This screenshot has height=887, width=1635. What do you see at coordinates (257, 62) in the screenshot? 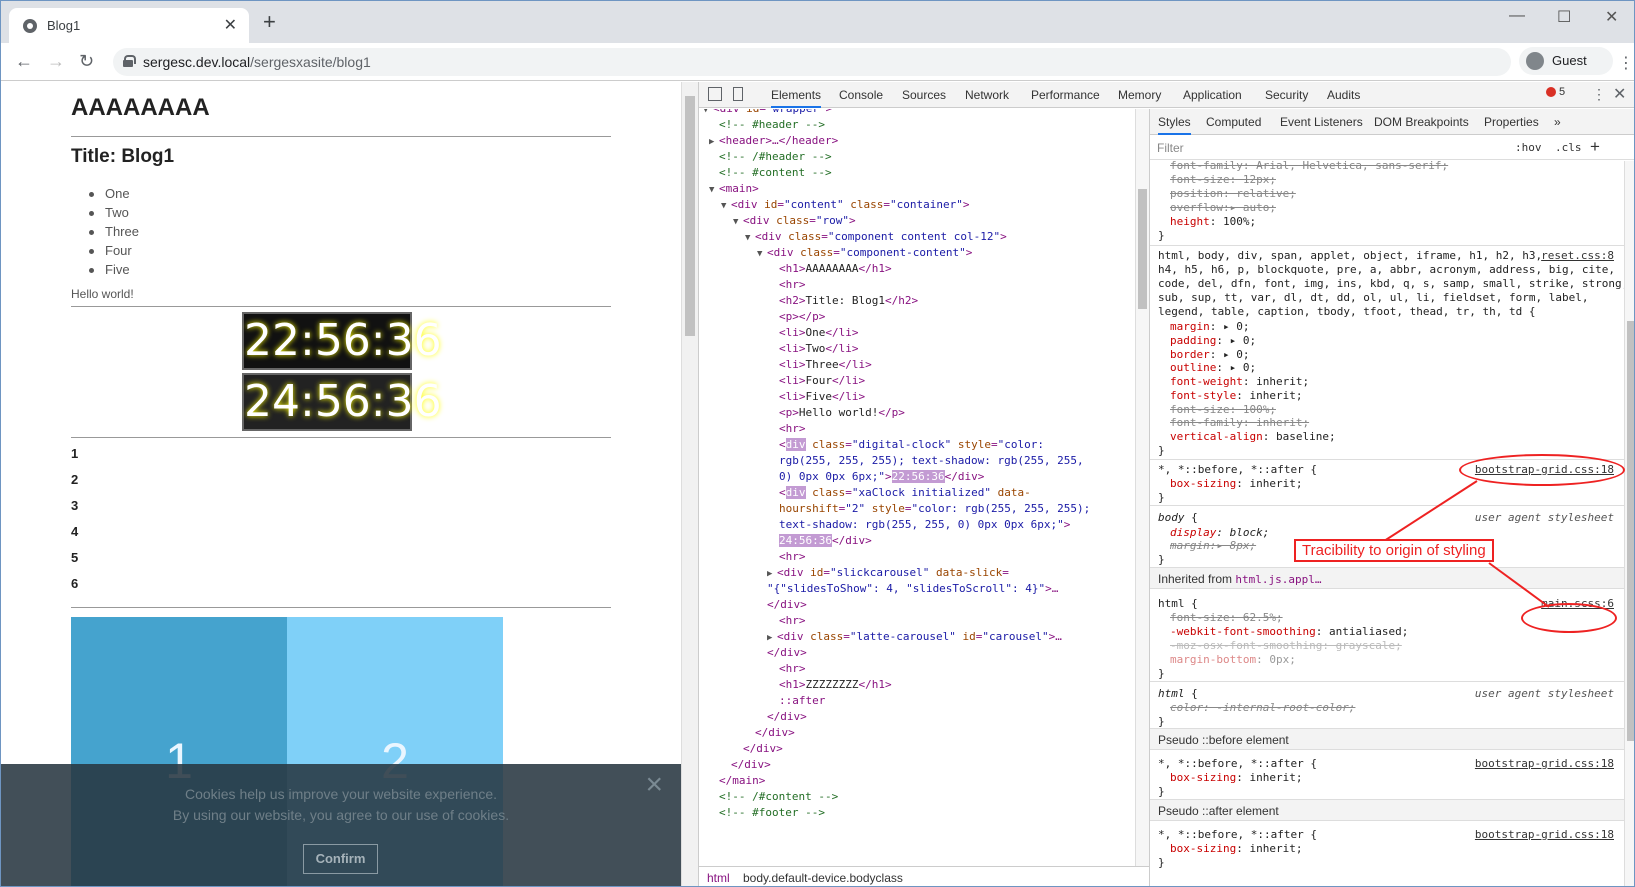
I see `url-text: sergesc.dev.local/sergesxasite/blog1` at bounding box center [257, 62].